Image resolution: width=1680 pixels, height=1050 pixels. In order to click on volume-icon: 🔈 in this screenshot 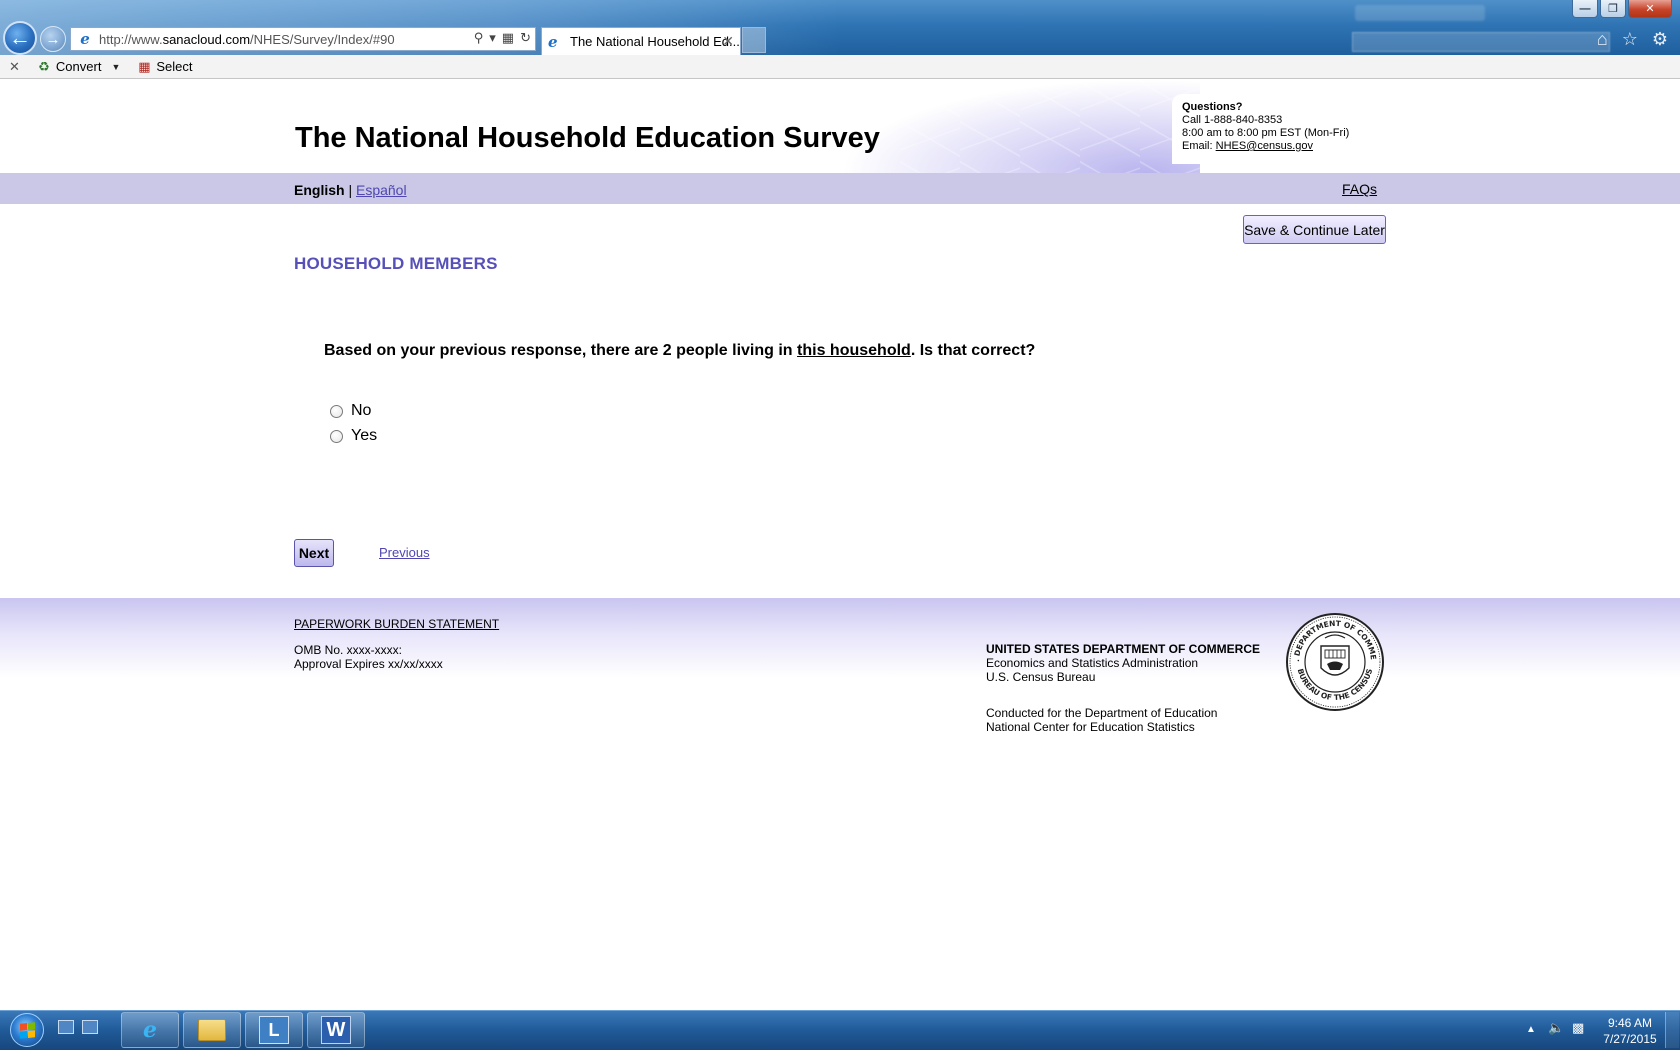, I will do `click(1556, 1028)`.